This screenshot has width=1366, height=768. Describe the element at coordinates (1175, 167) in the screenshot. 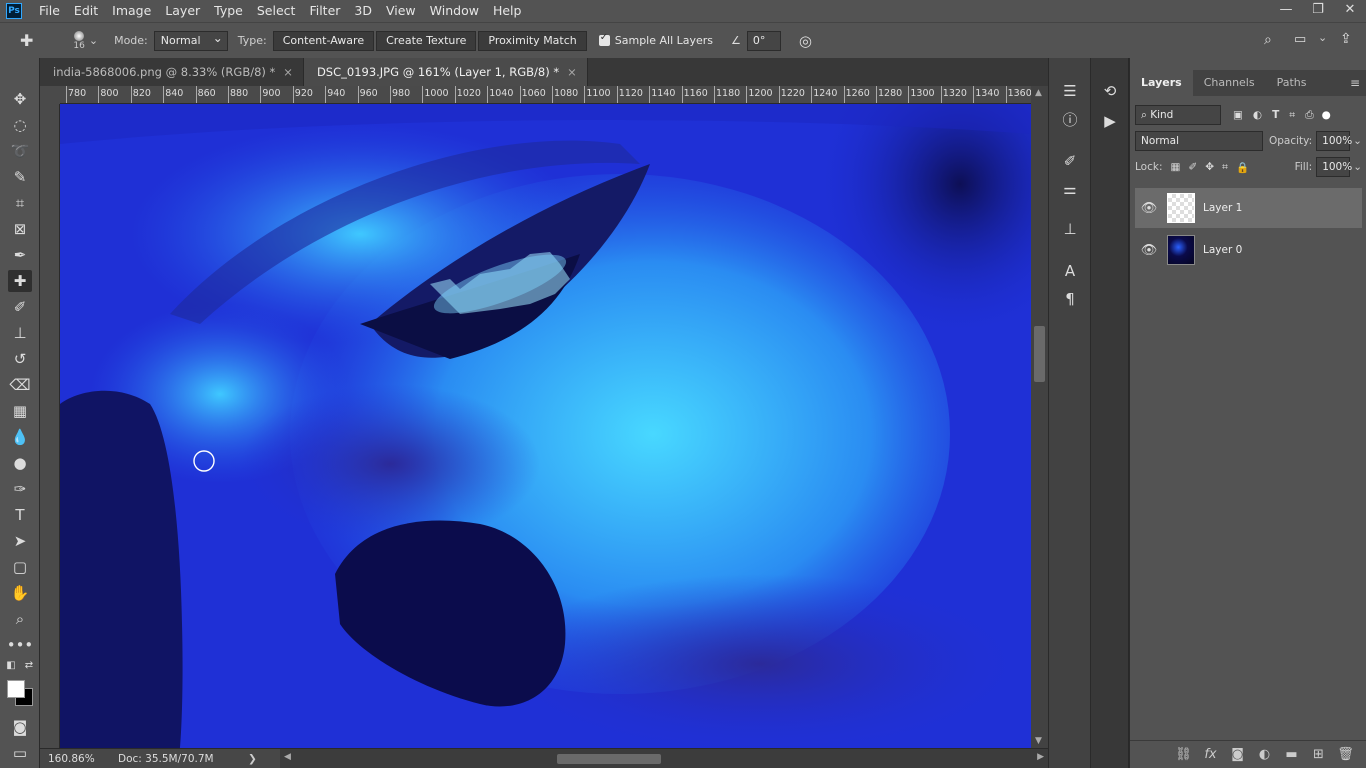

I see `lock-transparent-icon: ▦` at that location.